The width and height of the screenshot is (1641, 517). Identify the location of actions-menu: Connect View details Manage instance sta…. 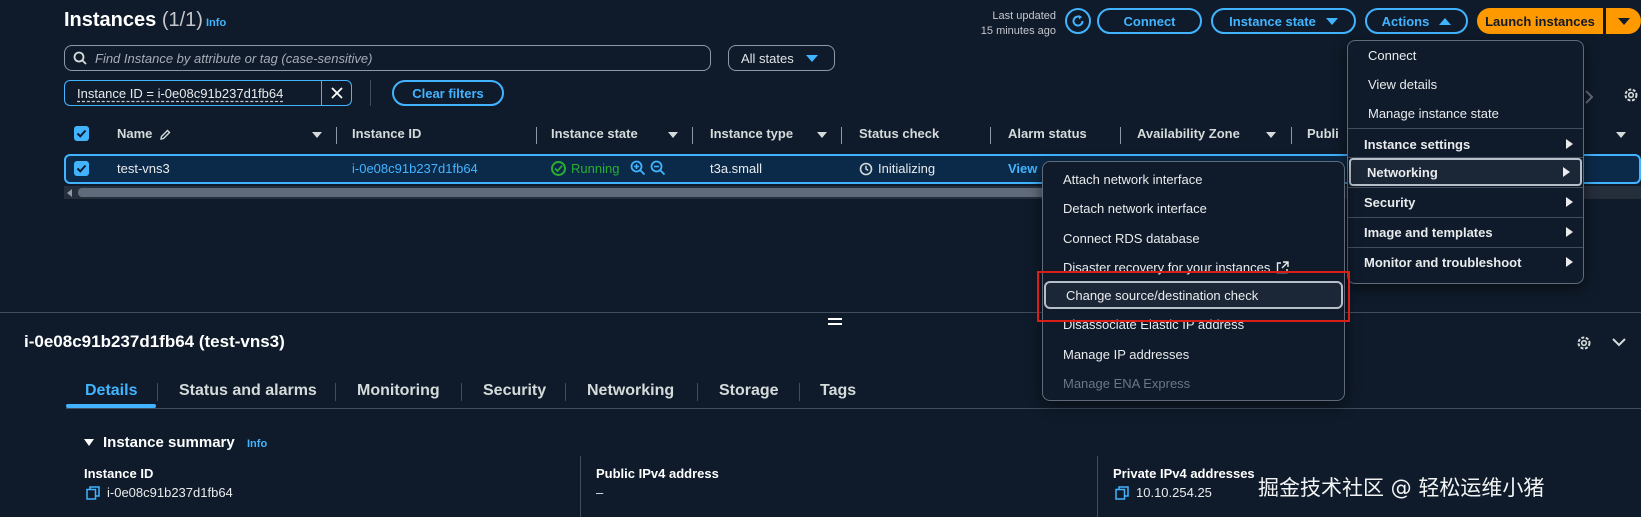
(1465, 162).